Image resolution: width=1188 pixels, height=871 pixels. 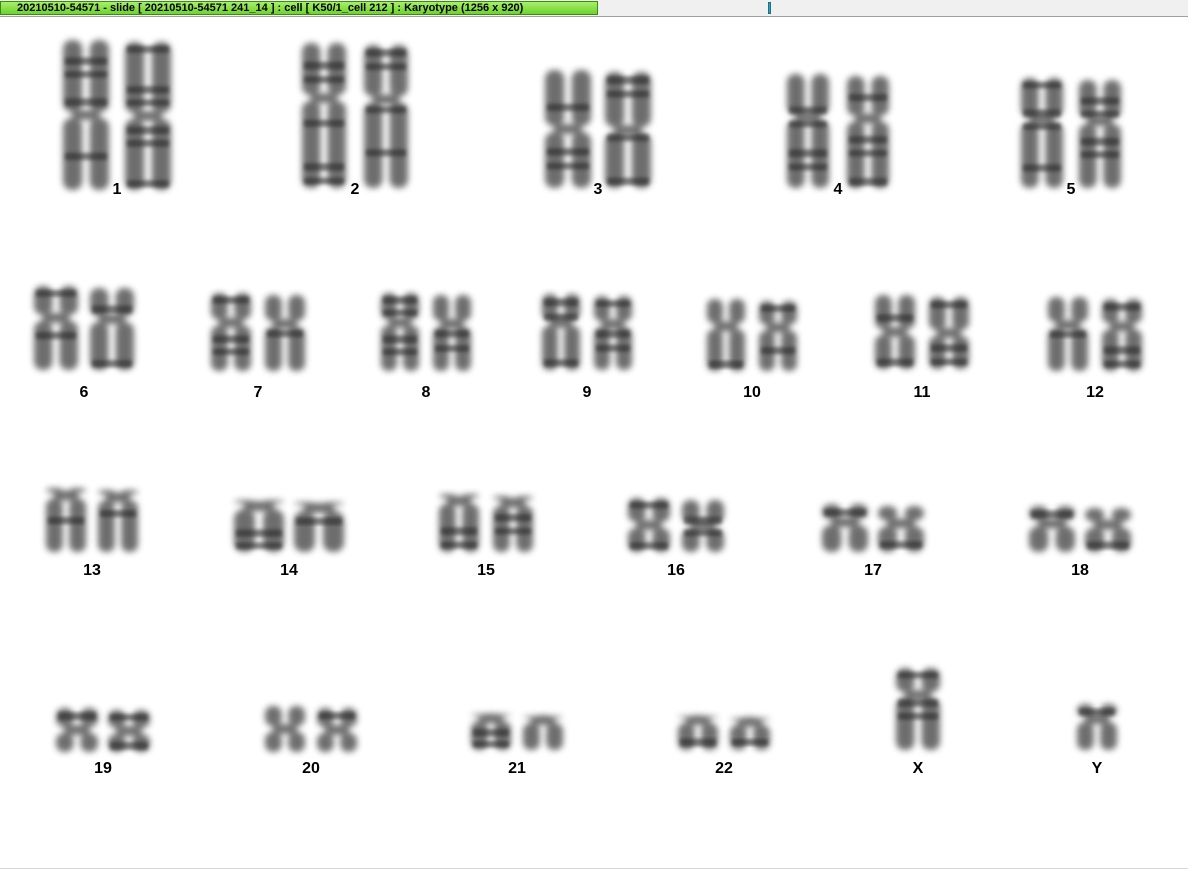 What do you see at coordinates (289, 570) in the screenshot?
I see `chromosome-label-14: 14` at bounding box center [289, 570].